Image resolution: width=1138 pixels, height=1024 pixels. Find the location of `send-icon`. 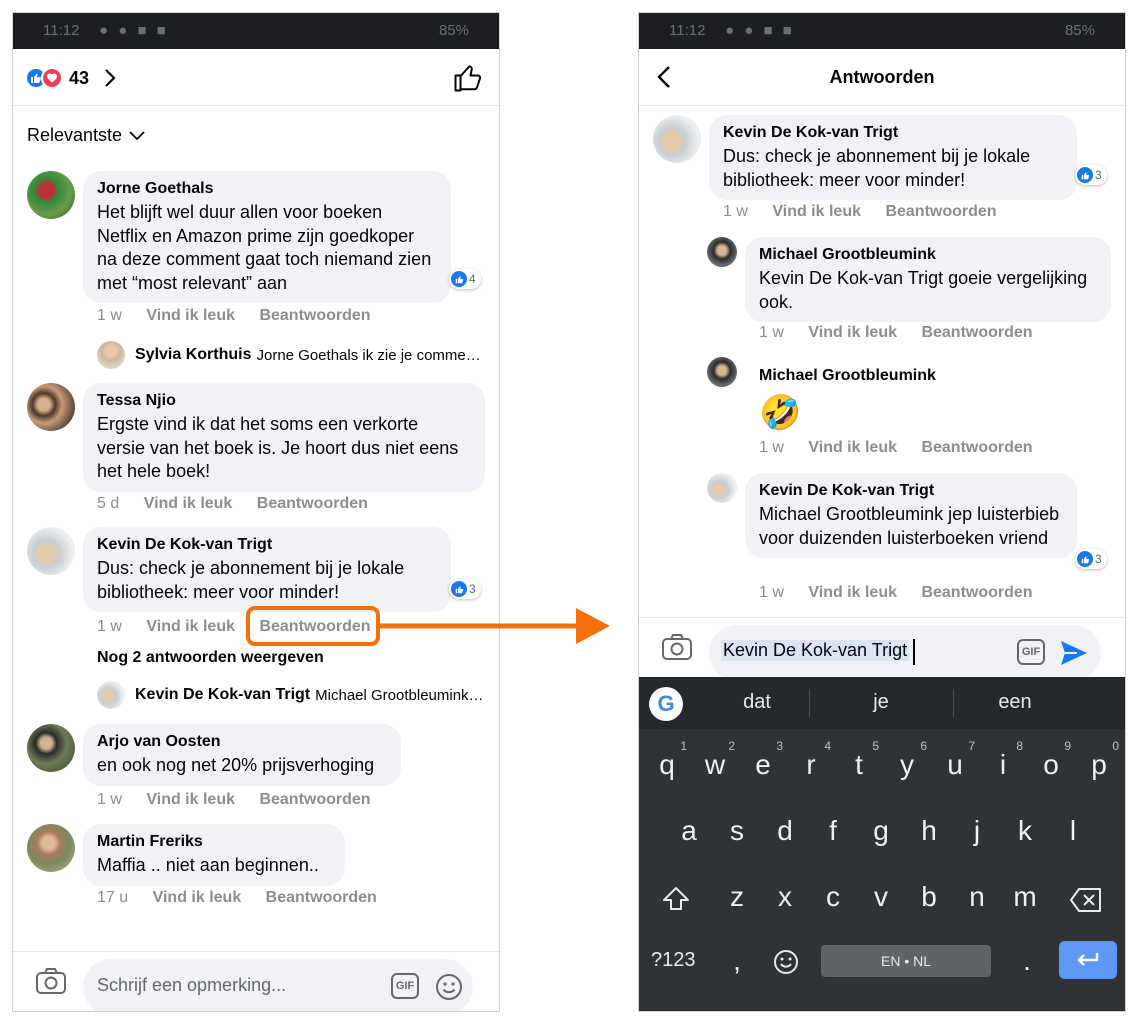

send-icon is located at coordinates (1074, 653).